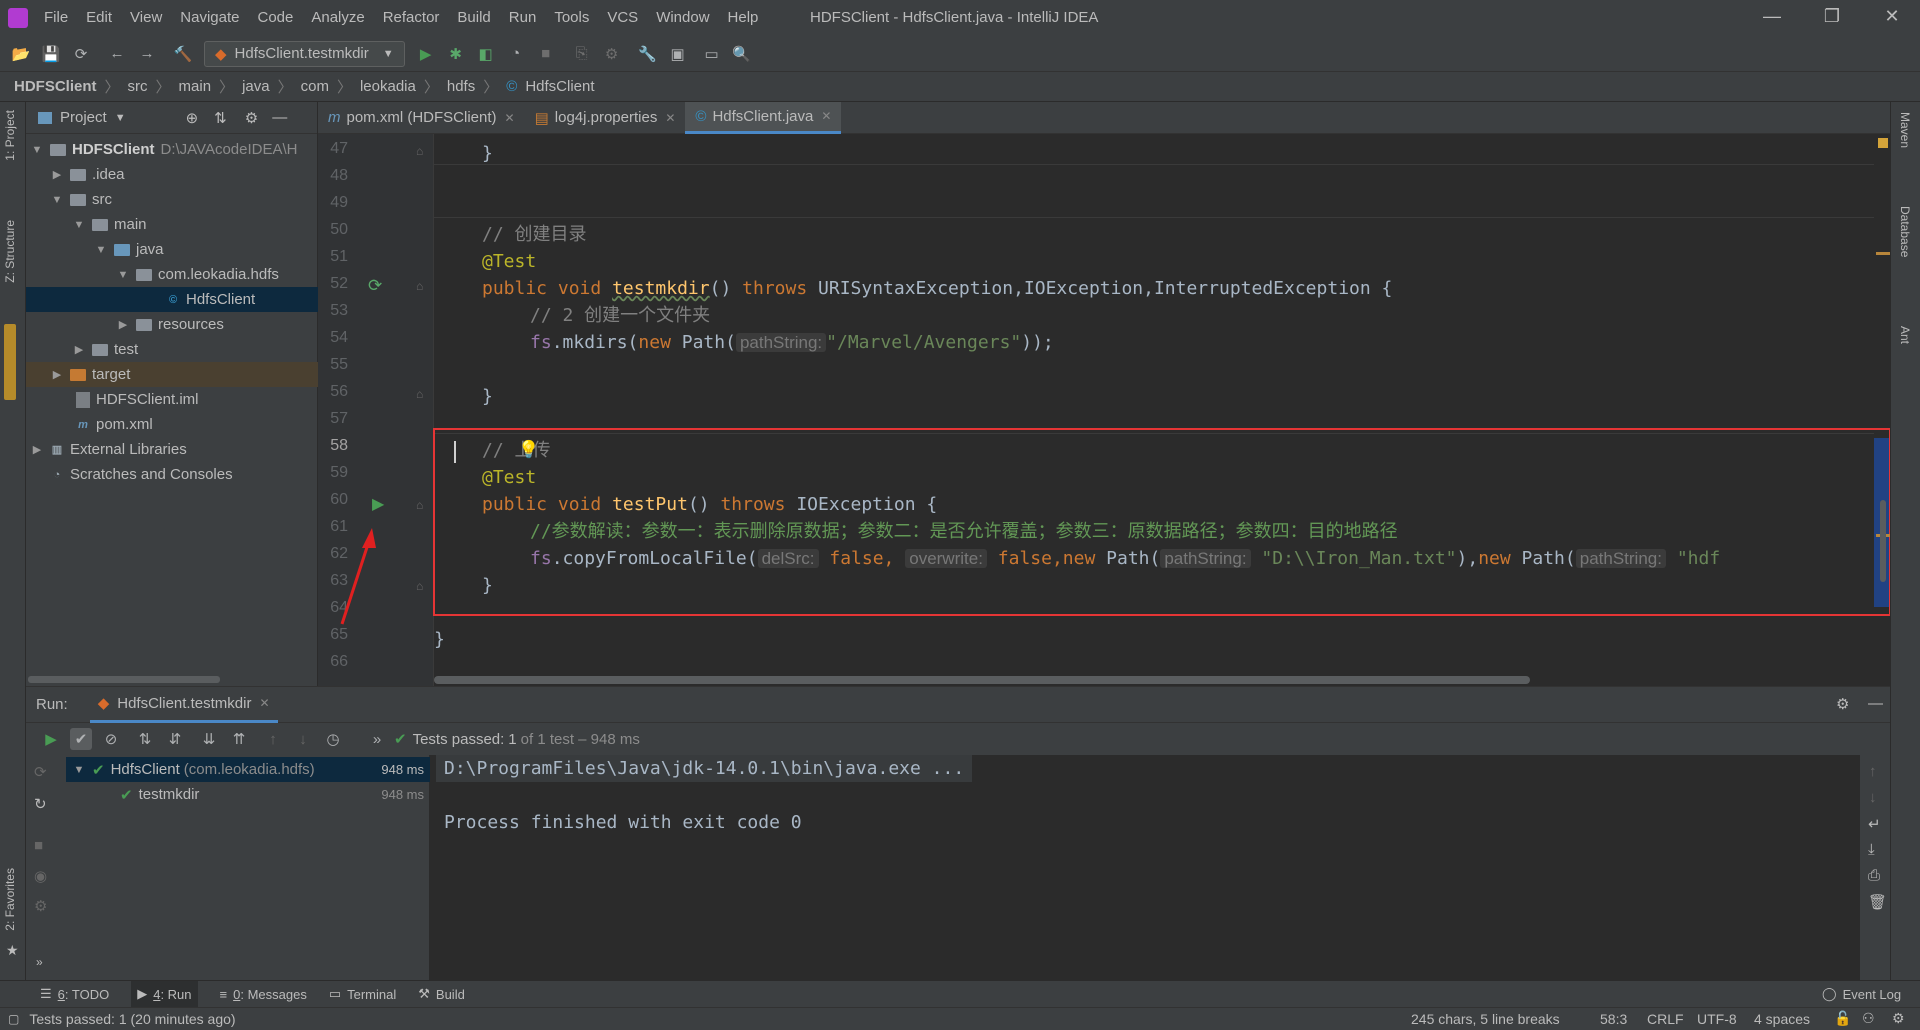 This screenshot has height=1030, width=1920. I want to click on tree-item-iml: HDFSClient.iml, so click(137, 399).